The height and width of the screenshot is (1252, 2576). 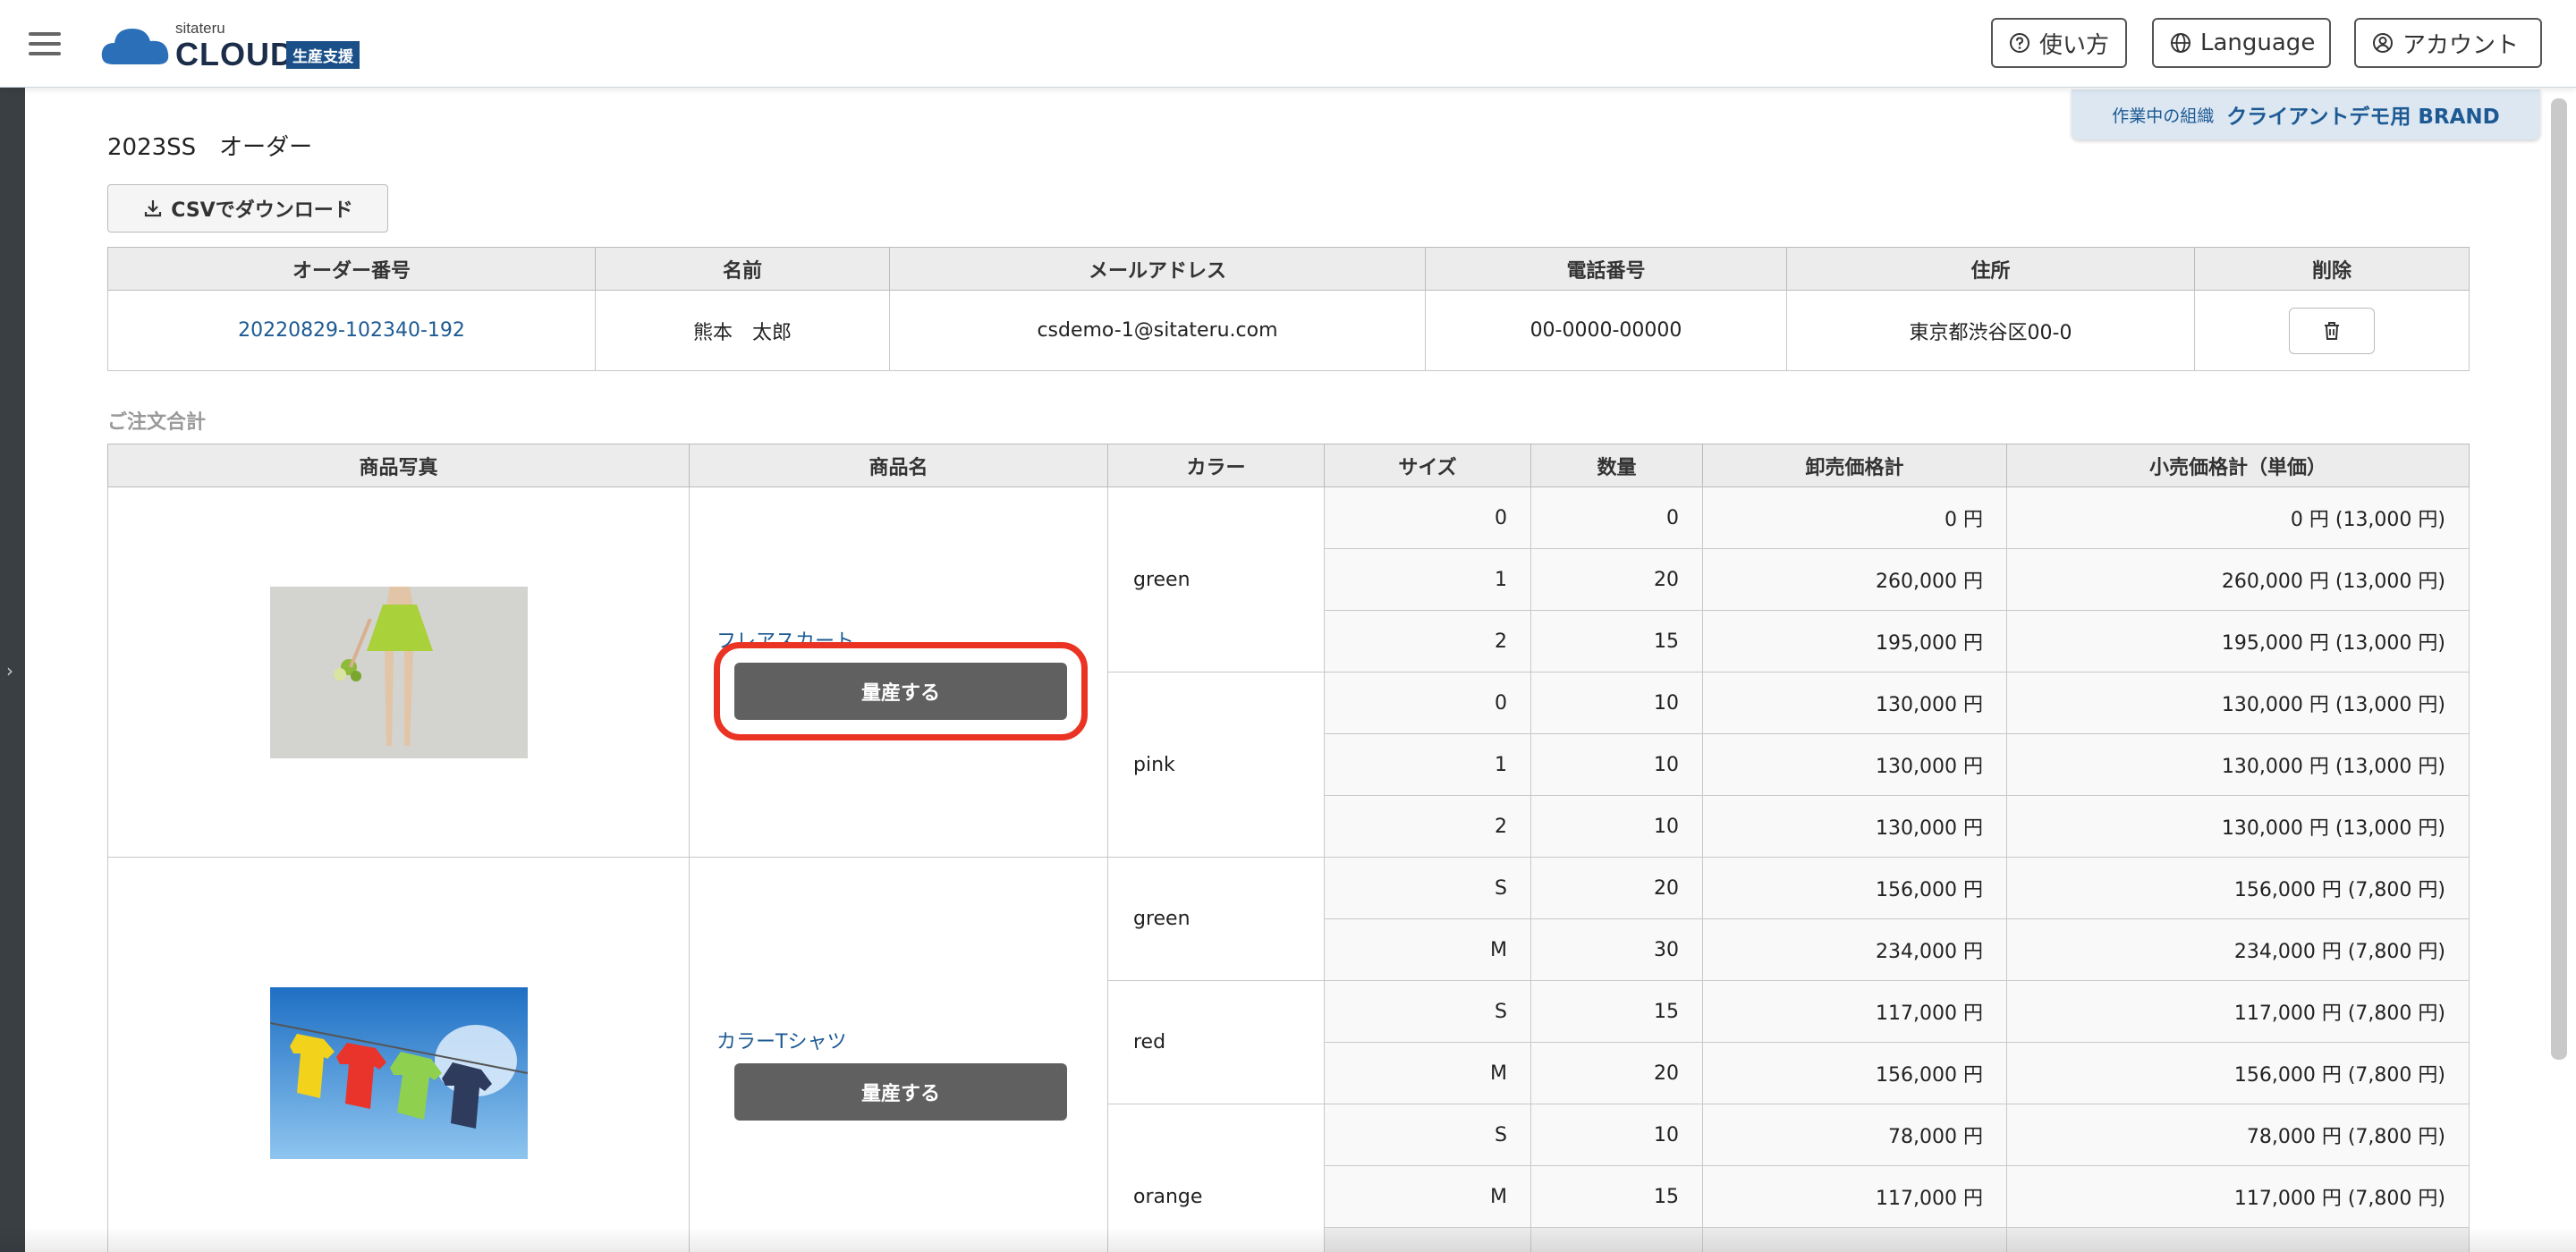 What do you see at coordinates (1427, 1073) in the screenshot?
I see `size-cell: M` at bounding box center [1427, 1073].